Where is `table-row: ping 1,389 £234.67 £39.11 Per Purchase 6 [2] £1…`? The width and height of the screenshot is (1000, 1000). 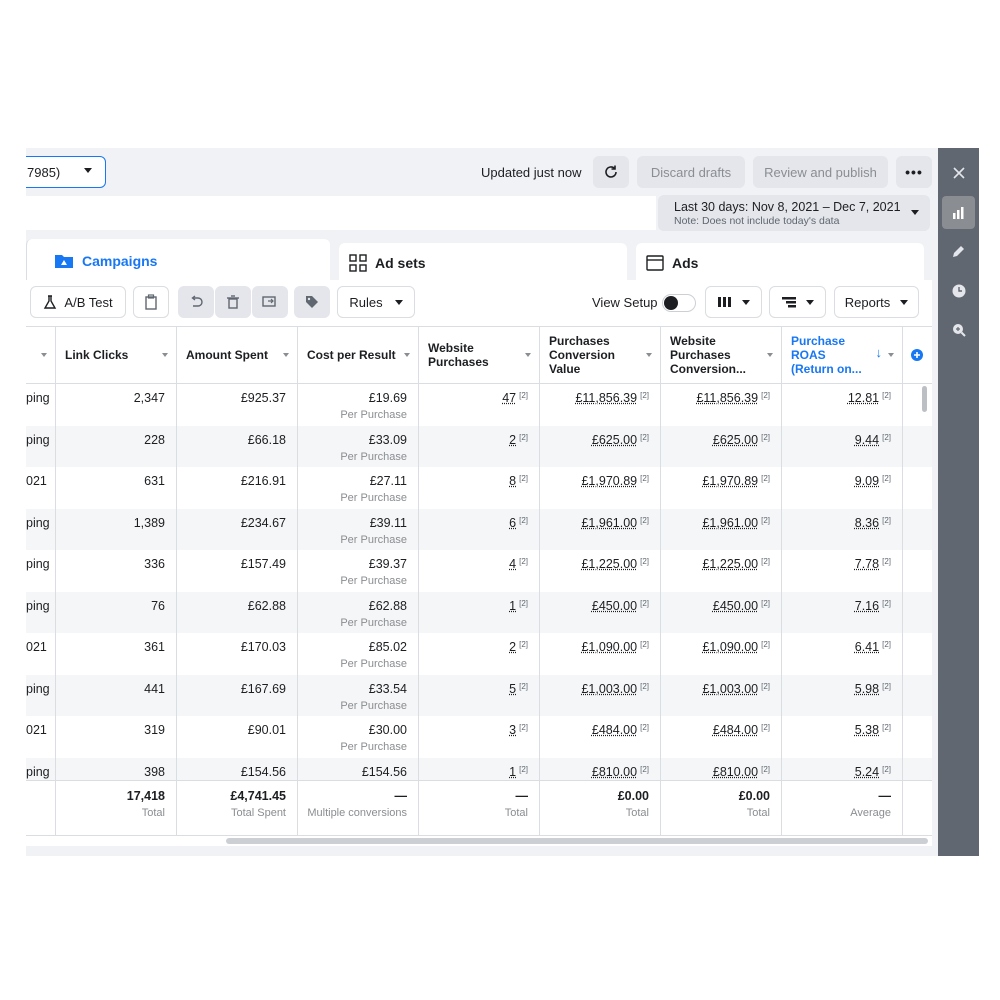 table-row: ping 1,389 £234.67 £39.11 Per Purchase 6 [2] £1… is located at coordinates (479, 529).